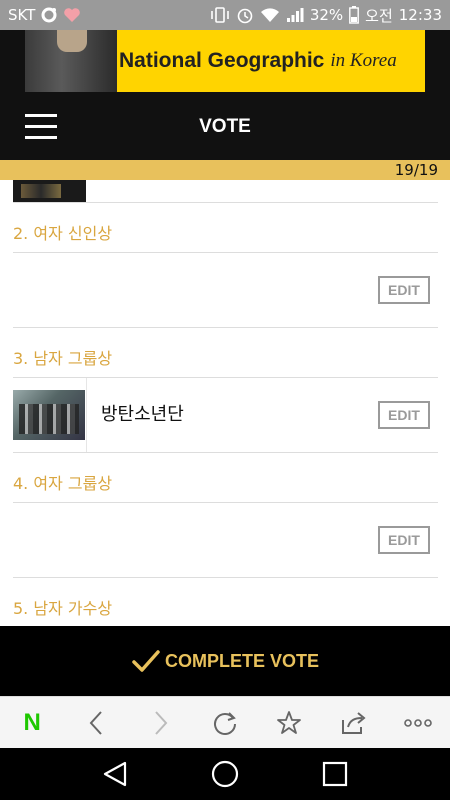  I want to click on home-circle-icon, so click(225, 774).